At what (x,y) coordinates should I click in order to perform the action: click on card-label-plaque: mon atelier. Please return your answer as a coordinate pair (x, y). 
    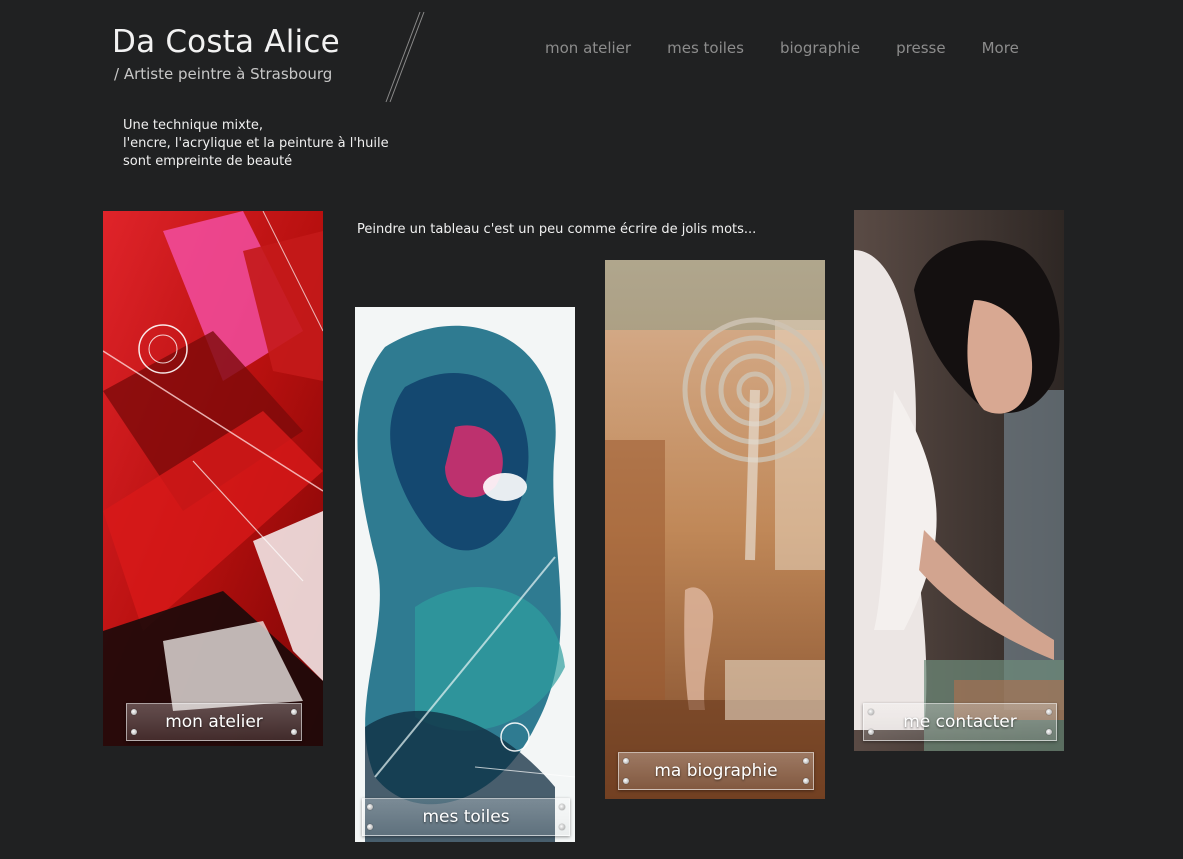
    Looking at the image, I should click on (214, 722).